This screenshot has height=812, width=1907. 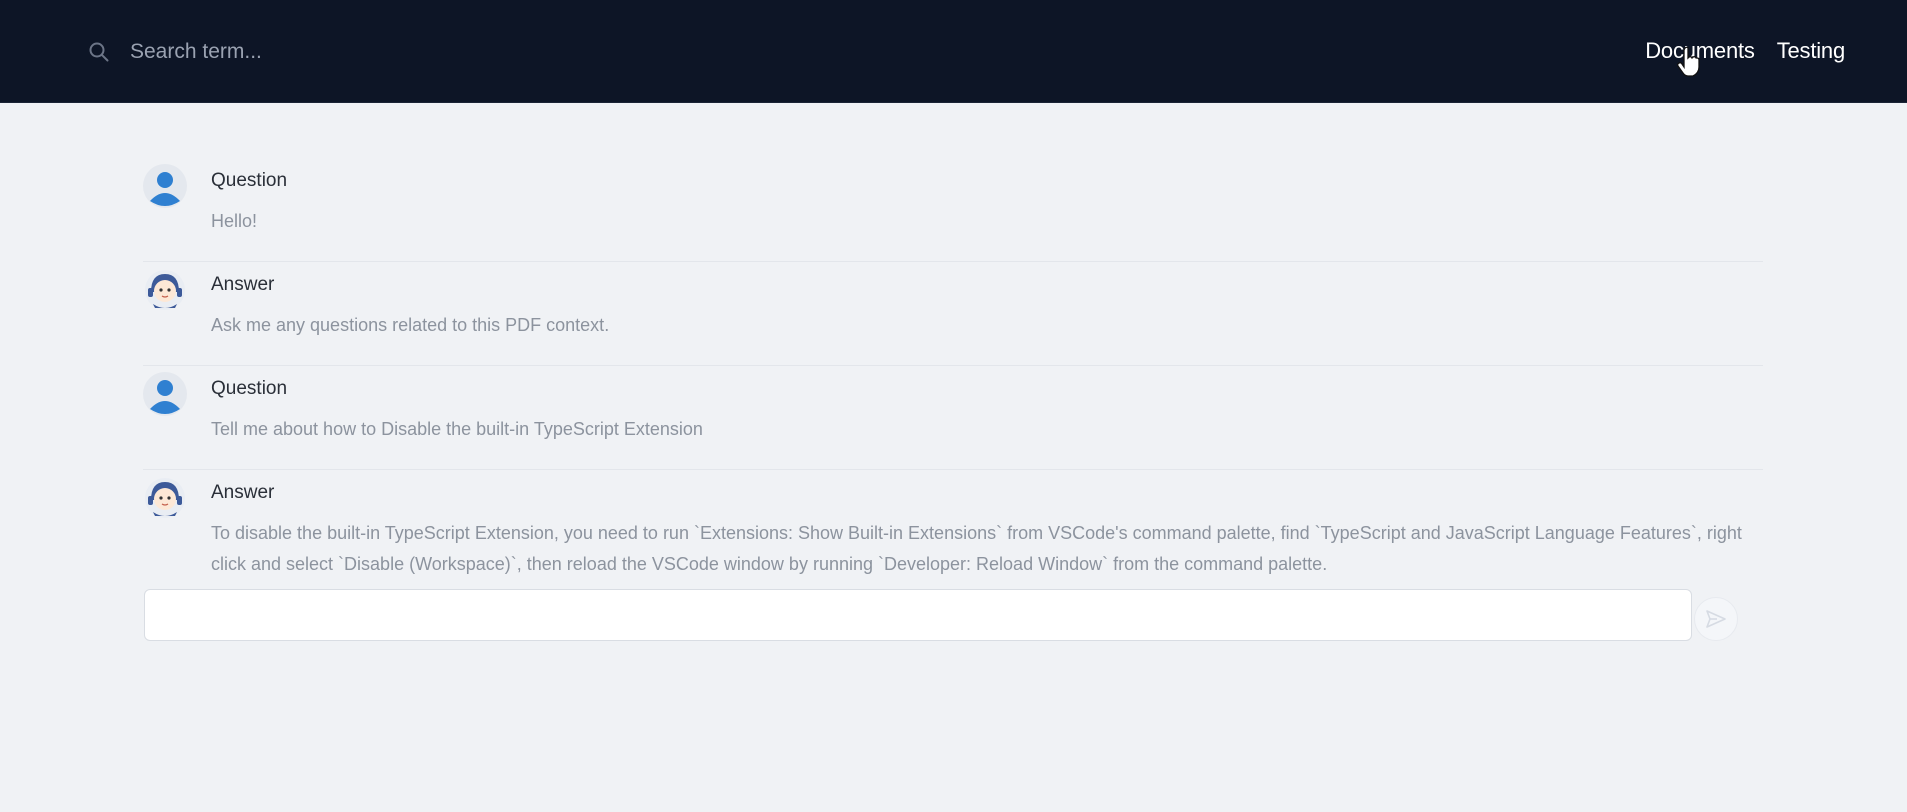 I want to click on top-nav-links: Documents Testing, so click(x=1745, y=51).